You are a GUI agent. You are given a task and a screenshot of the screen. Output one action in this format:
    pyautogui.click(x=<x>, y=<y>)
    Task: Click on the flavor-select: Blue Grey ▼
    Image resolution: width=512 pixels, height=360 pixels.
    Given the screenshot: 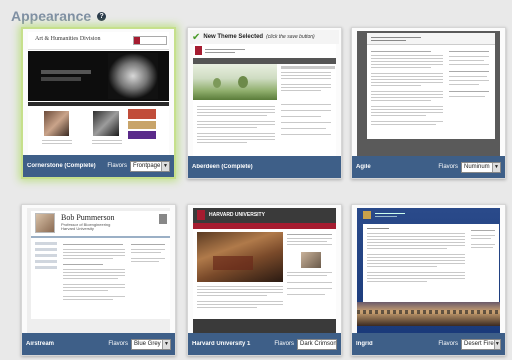 What is the action you would take?
    pyautogui.click(x=151, y=344)
    